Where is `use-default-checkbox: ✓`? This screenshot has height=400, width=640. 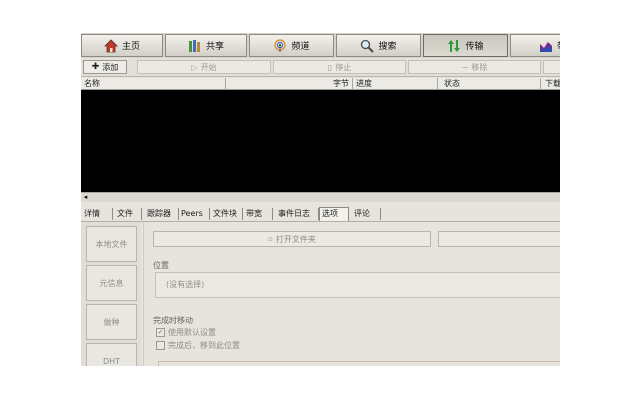 use-default-checkbox: ✓ is located at coordinates (160, 332).